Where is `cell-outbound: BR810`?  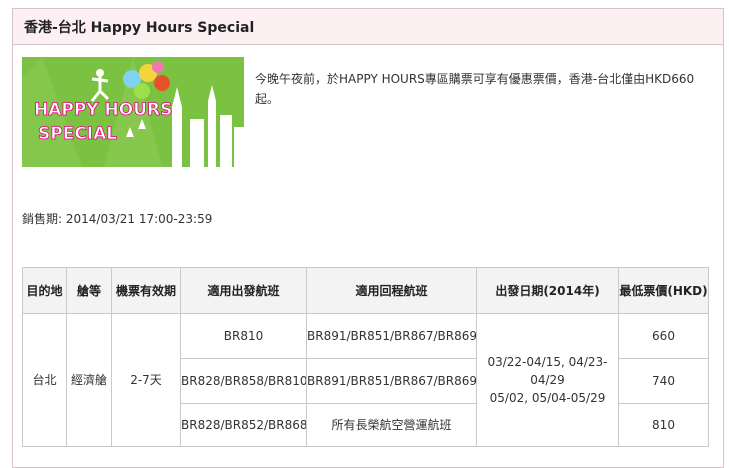
cell-outbound: BR810 is located at coordinates (243, 336).